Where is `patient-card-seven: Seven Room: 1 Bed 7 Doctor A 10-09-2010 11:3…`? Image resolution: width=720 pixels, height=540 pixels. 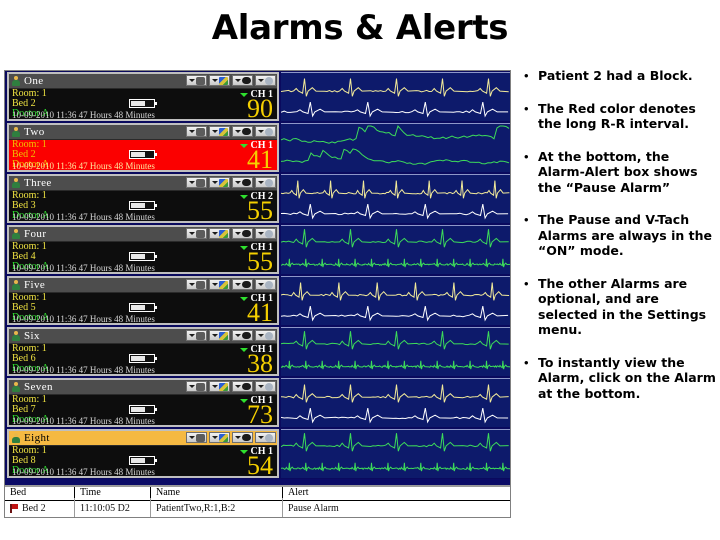 patient-card-seven: Seven Room: 1 Bed 7 Doctor A 10-09-2010 11:3… is located at coordinates (143, 402).